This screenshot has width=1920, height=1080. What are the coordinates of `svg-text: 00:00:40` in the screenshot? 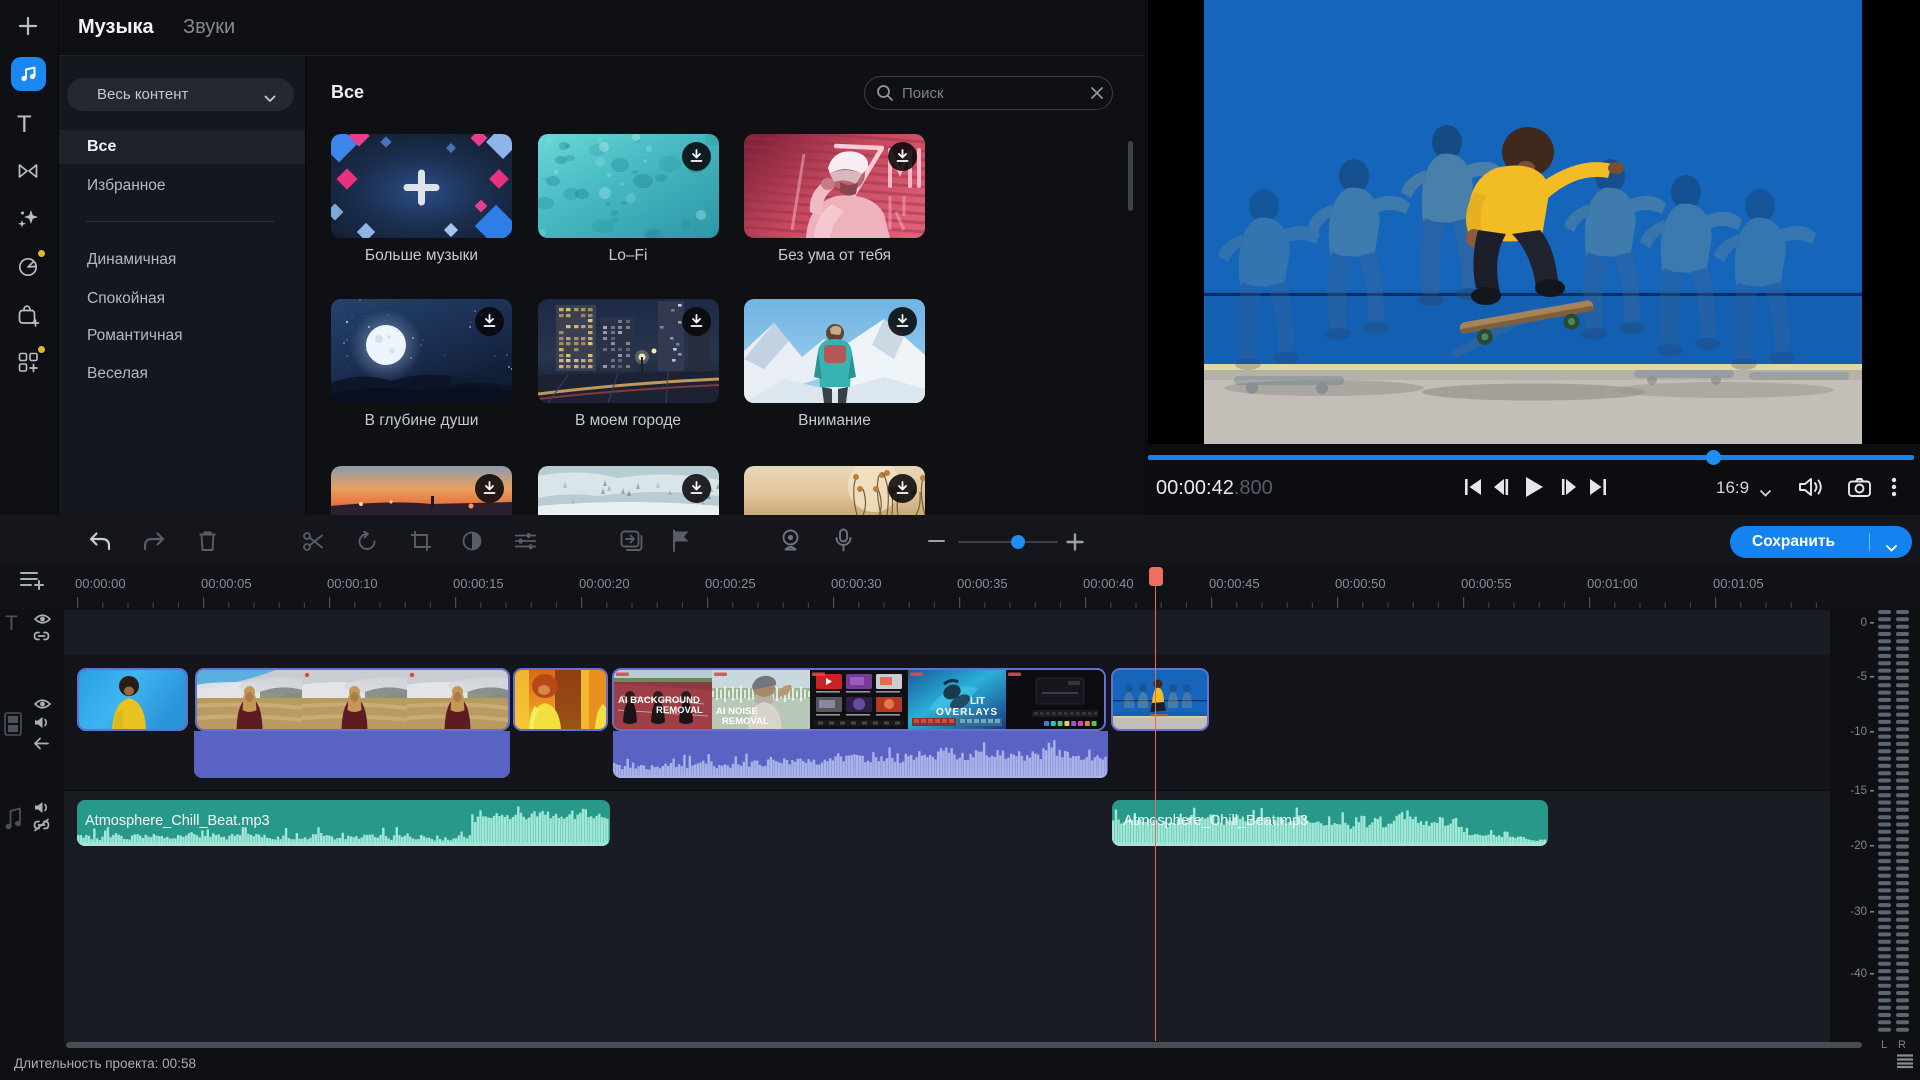 It's located at (1108, 583).